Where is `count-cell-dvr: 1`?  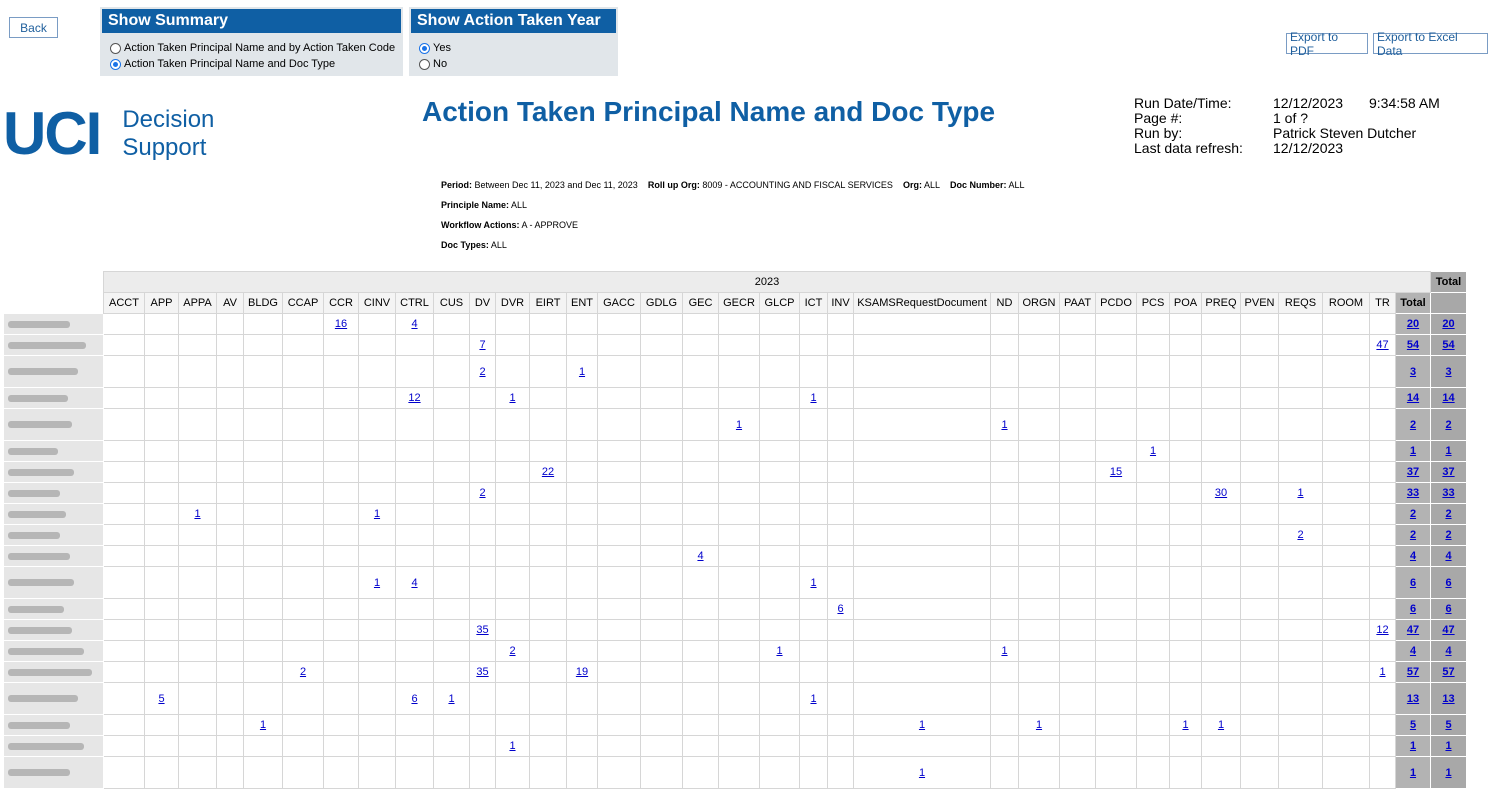 count-cell-dvr: 1 is located at coordinates (512, 398).